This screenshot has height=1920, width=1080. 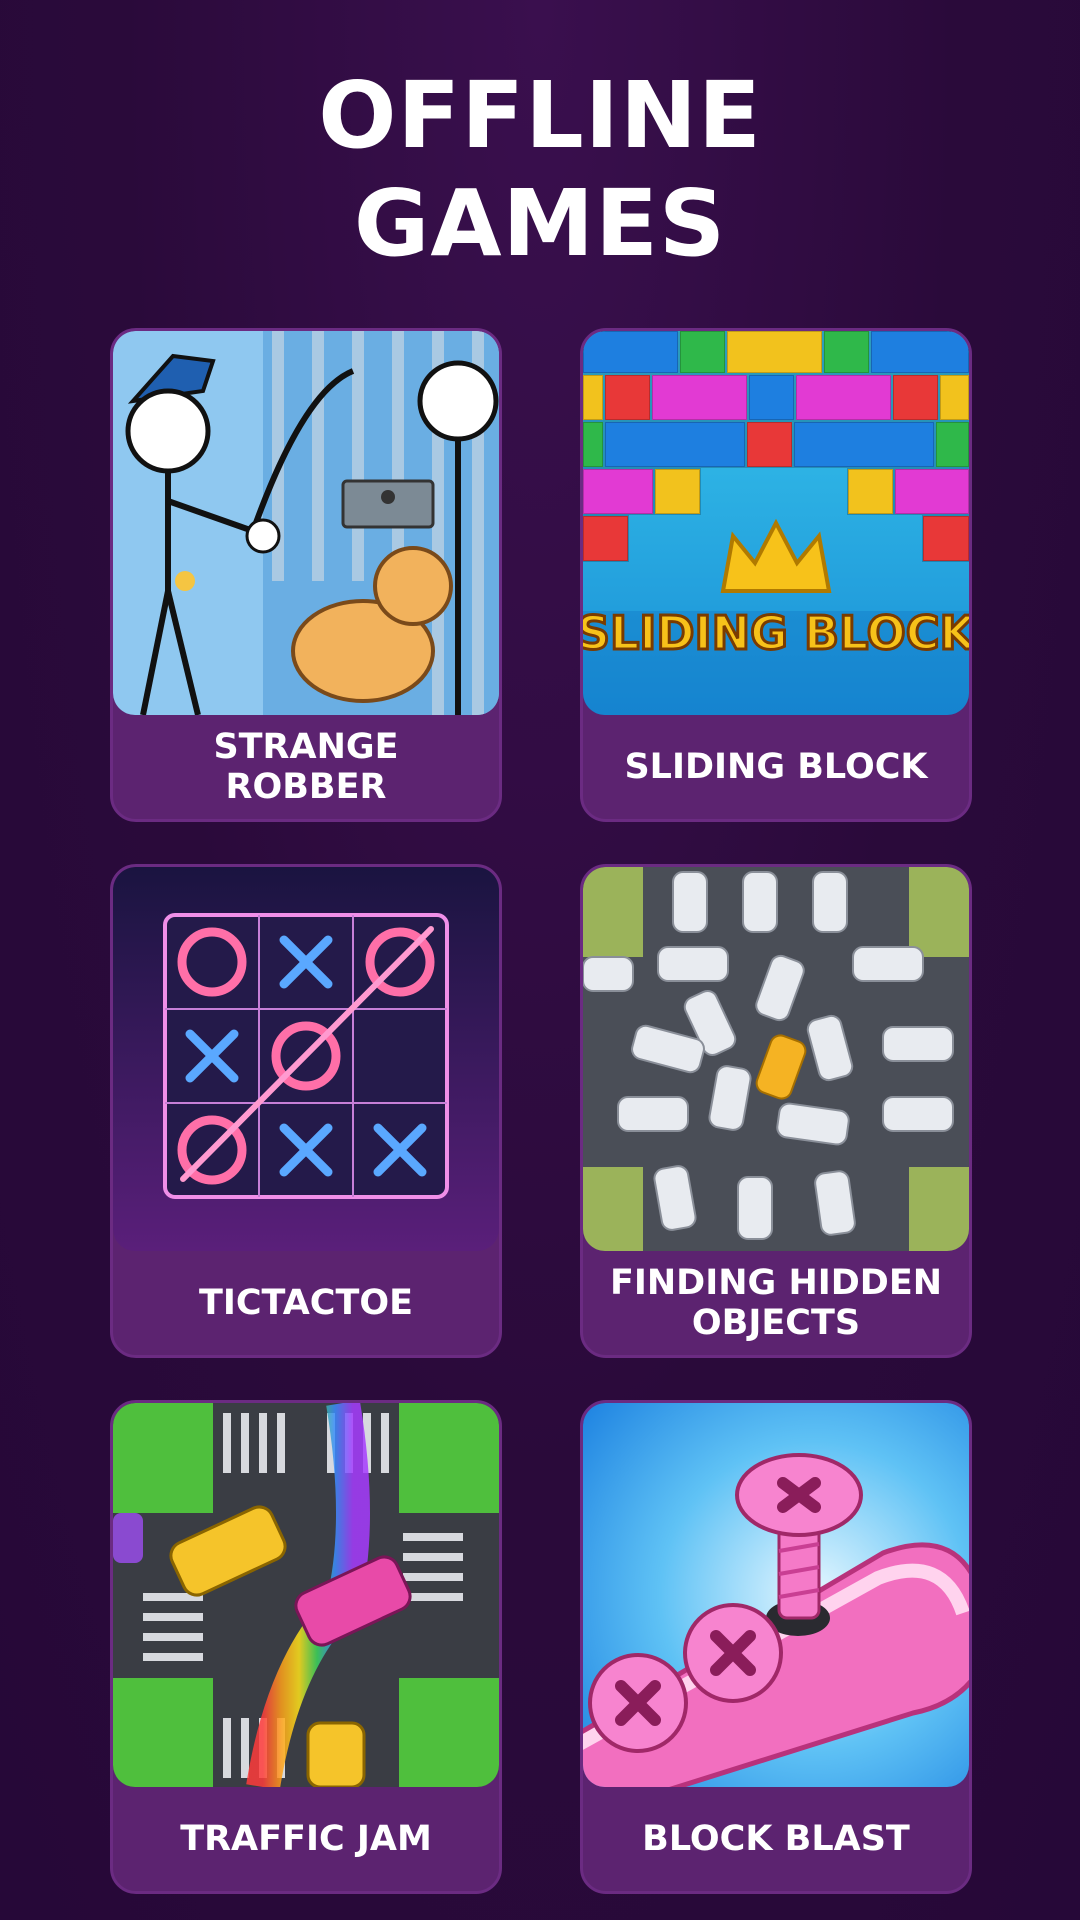 I want to click on game-card-finding-hidden-objects: FINDING HIDDEN OBJECTS, so click(x=776, y=1111).